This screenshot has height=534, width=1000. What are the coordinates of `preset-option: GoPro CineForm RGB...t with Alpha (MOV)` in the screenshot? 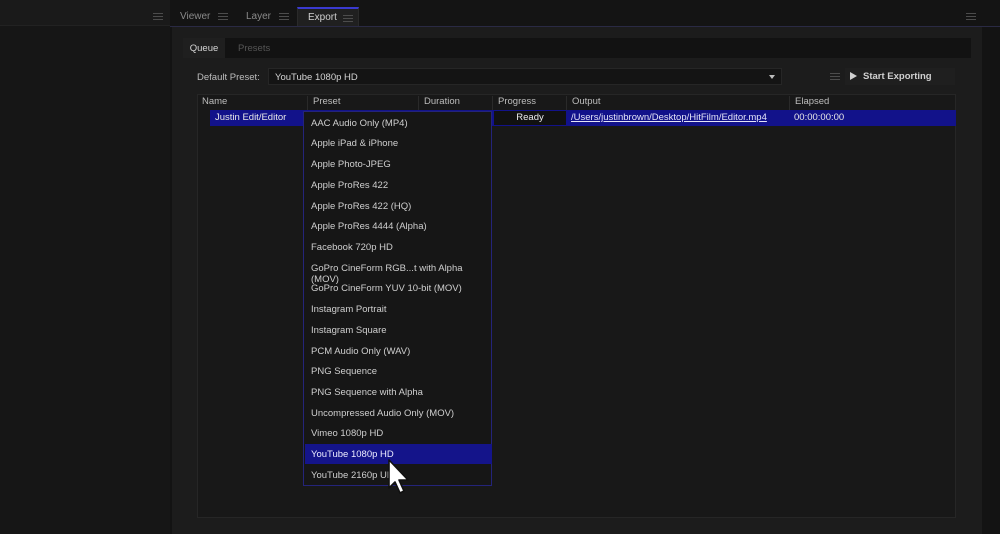 It's located at (398, 271).